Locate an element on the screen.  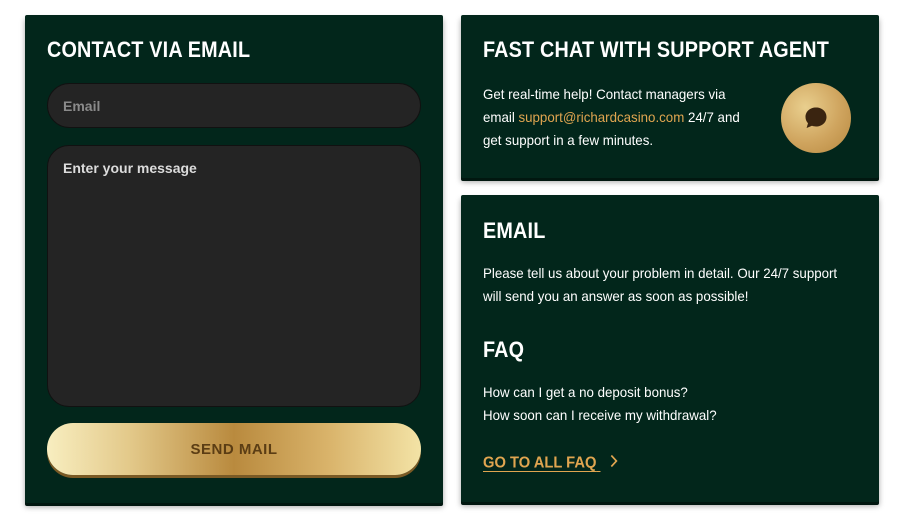
send-mail-button: SEND MAIL is located at coordinates (234, 449).